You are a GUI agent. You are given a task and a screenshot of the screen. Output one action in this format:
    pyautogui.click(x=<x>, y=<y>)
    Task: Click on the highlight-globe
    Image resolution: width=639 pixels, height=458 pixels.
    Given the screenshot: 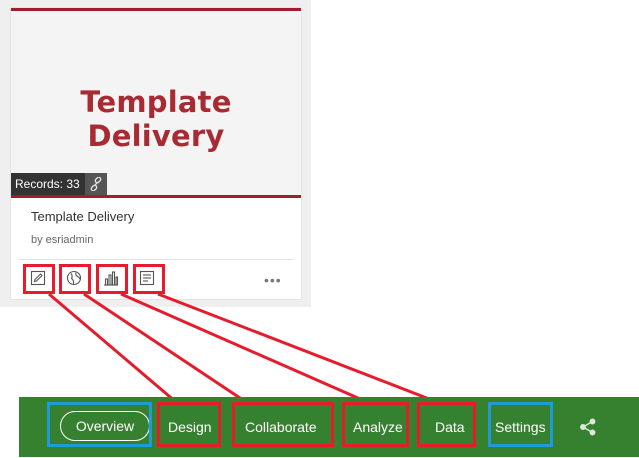 What is the action you would take?
    pyautogui.click(x=75, y=279)
    